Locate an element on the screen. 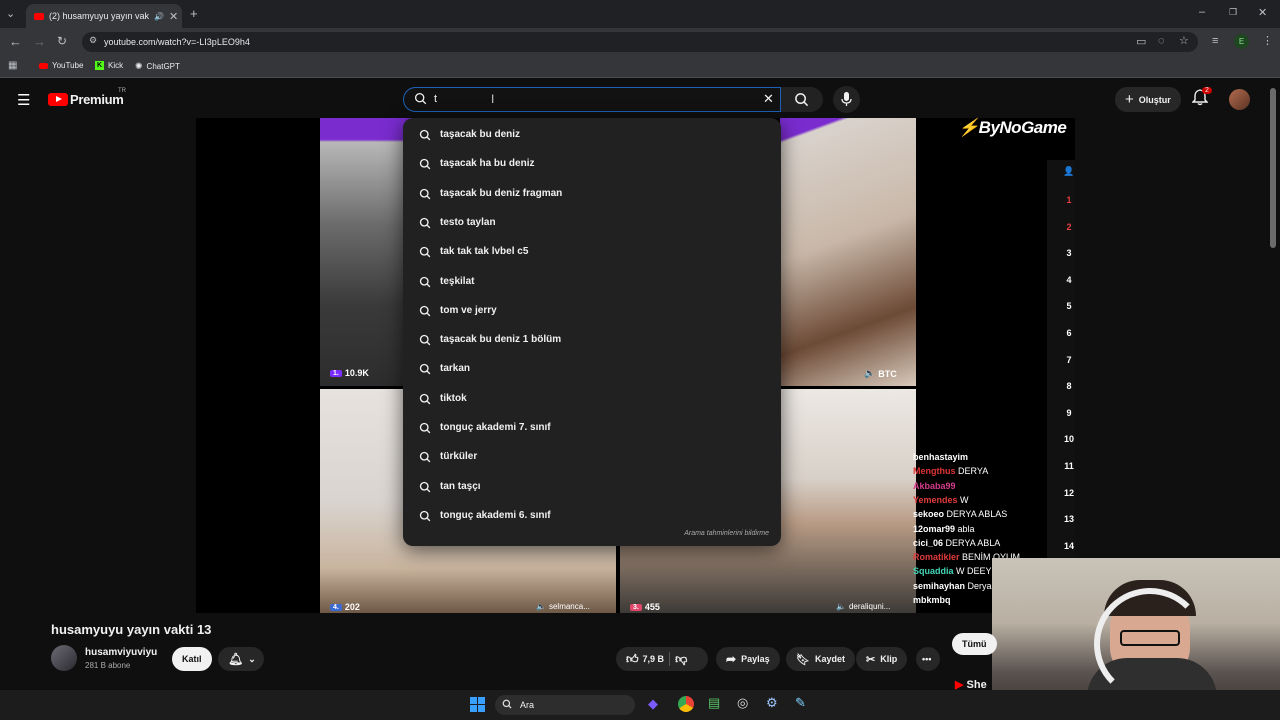 Image resolution: width=1280 pixels, height=720 pixels. browser-tab: (2) husamyuyu yayın vakti 1 🔊 ✕ is located at coordinates (104, 16).